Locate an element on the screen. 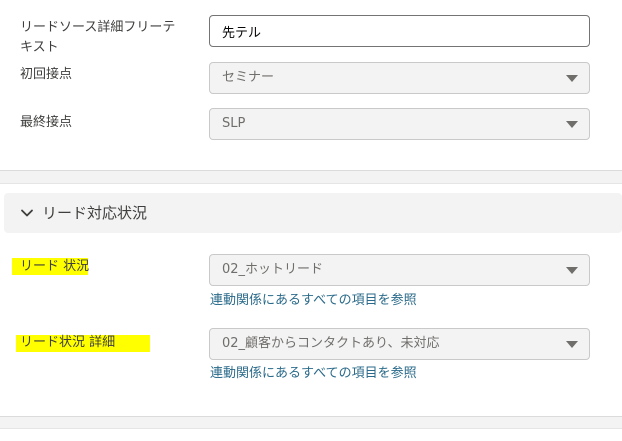 The image size is (622, 441). last-contact-select: SLP is located at coordinates (399, 124).